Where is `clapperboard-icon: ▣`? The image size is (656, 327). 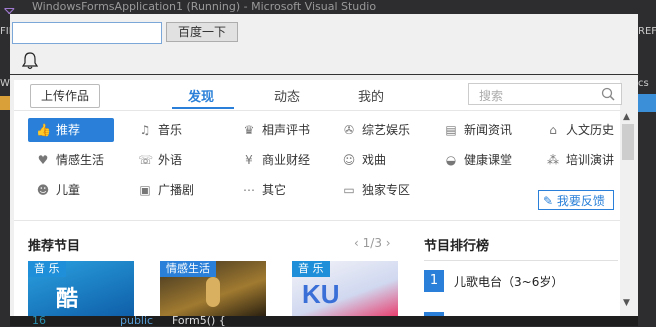
clapperboard-icon: ▣ is located at coordinates (145, 190).